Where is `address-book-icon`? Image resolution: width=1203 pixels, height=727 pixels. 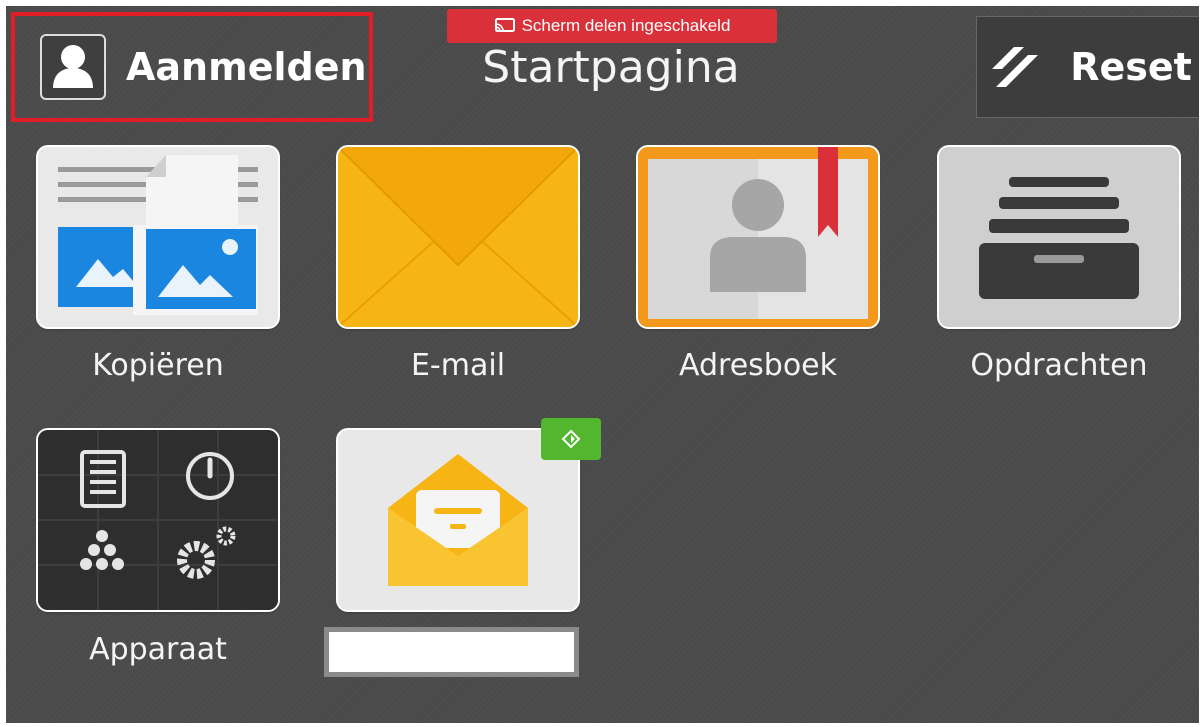 address-book-icon is located at coordinates (758, 237).